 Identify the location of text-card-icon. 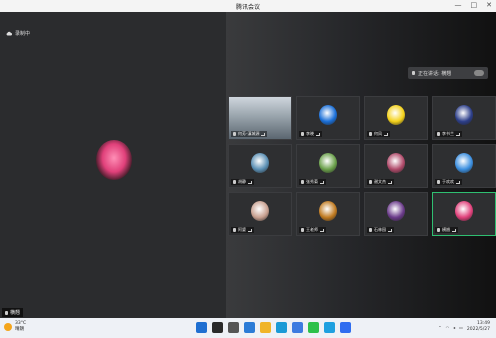
(464, 115).